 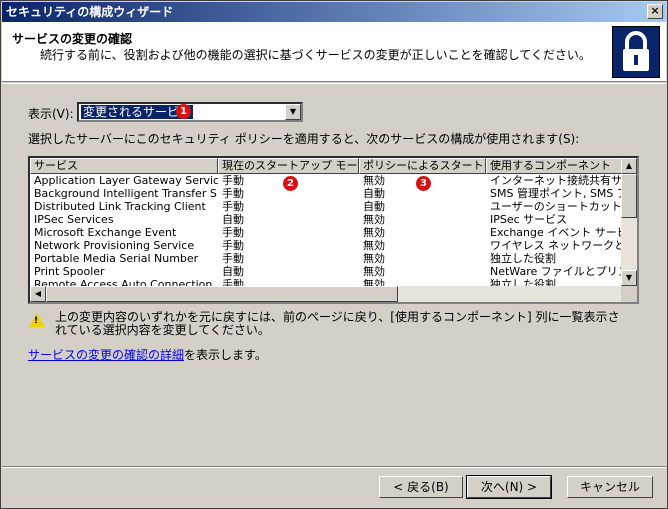 What do you see at coordinates (557, 245) in the screenshot?
I see `component: ワイヤレス ネットワークと 802.1` at bounding box center [557, 245].